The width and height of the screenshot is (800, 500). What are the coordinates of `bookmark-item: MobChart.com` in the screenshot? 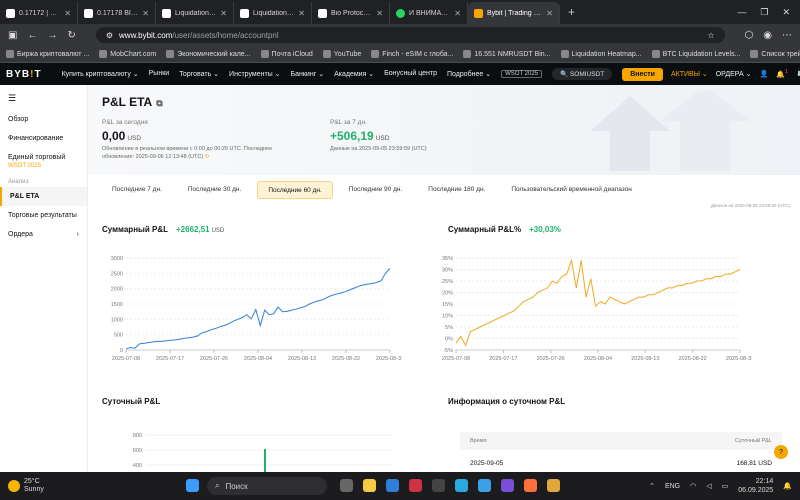 It's located at (127, 54).